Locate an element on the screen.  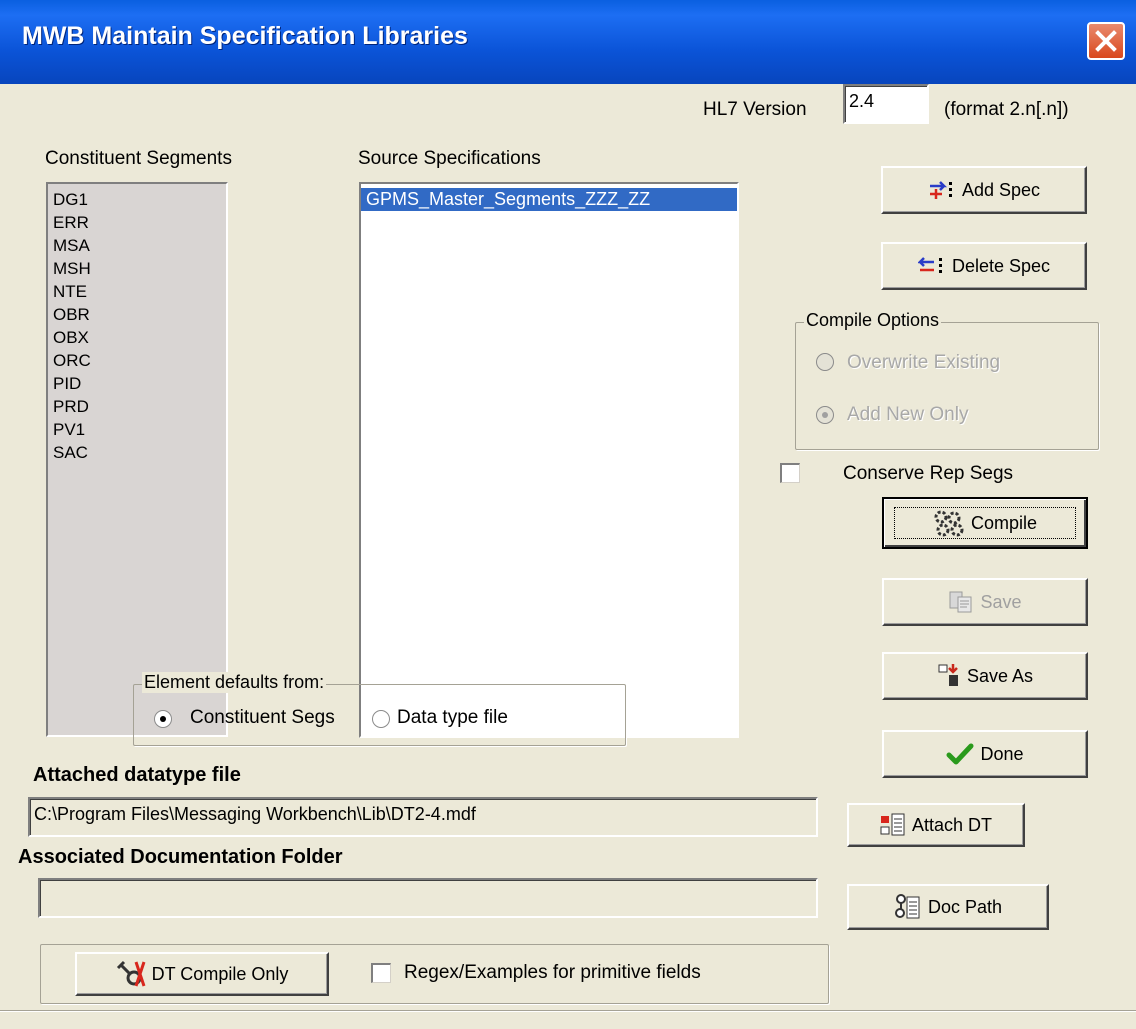
dt-compile-only-button: DT Compile Only is located at coordinates (202, 974).